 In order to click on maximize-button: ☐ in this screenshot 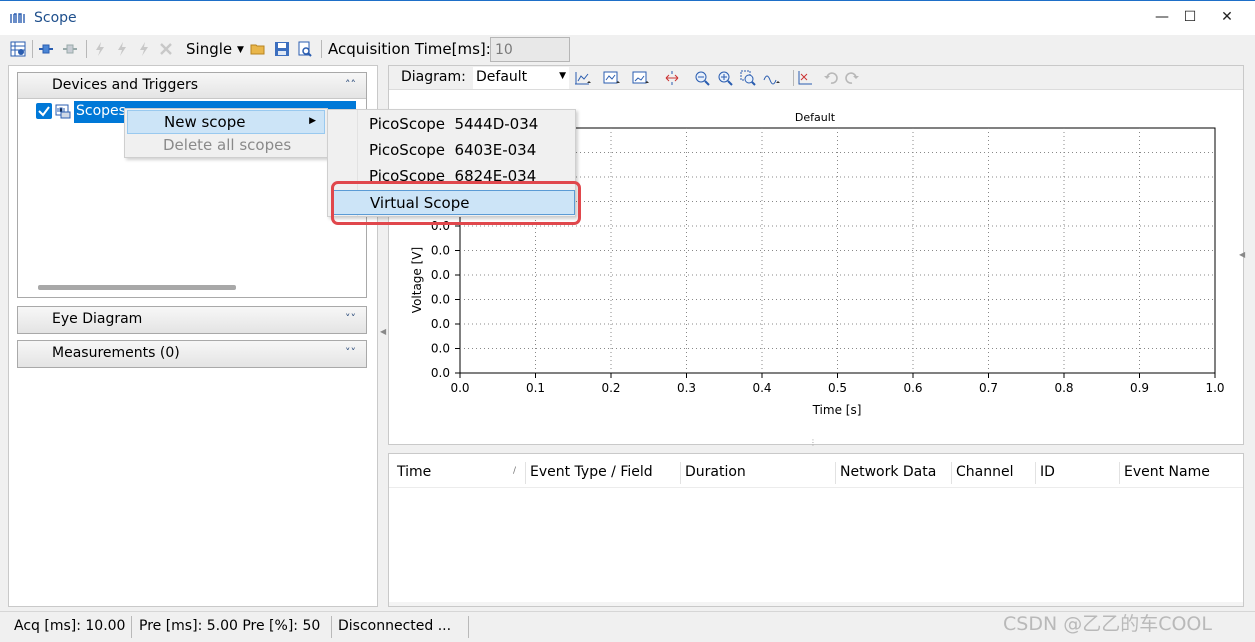, I will do `click(1190, 18)`.